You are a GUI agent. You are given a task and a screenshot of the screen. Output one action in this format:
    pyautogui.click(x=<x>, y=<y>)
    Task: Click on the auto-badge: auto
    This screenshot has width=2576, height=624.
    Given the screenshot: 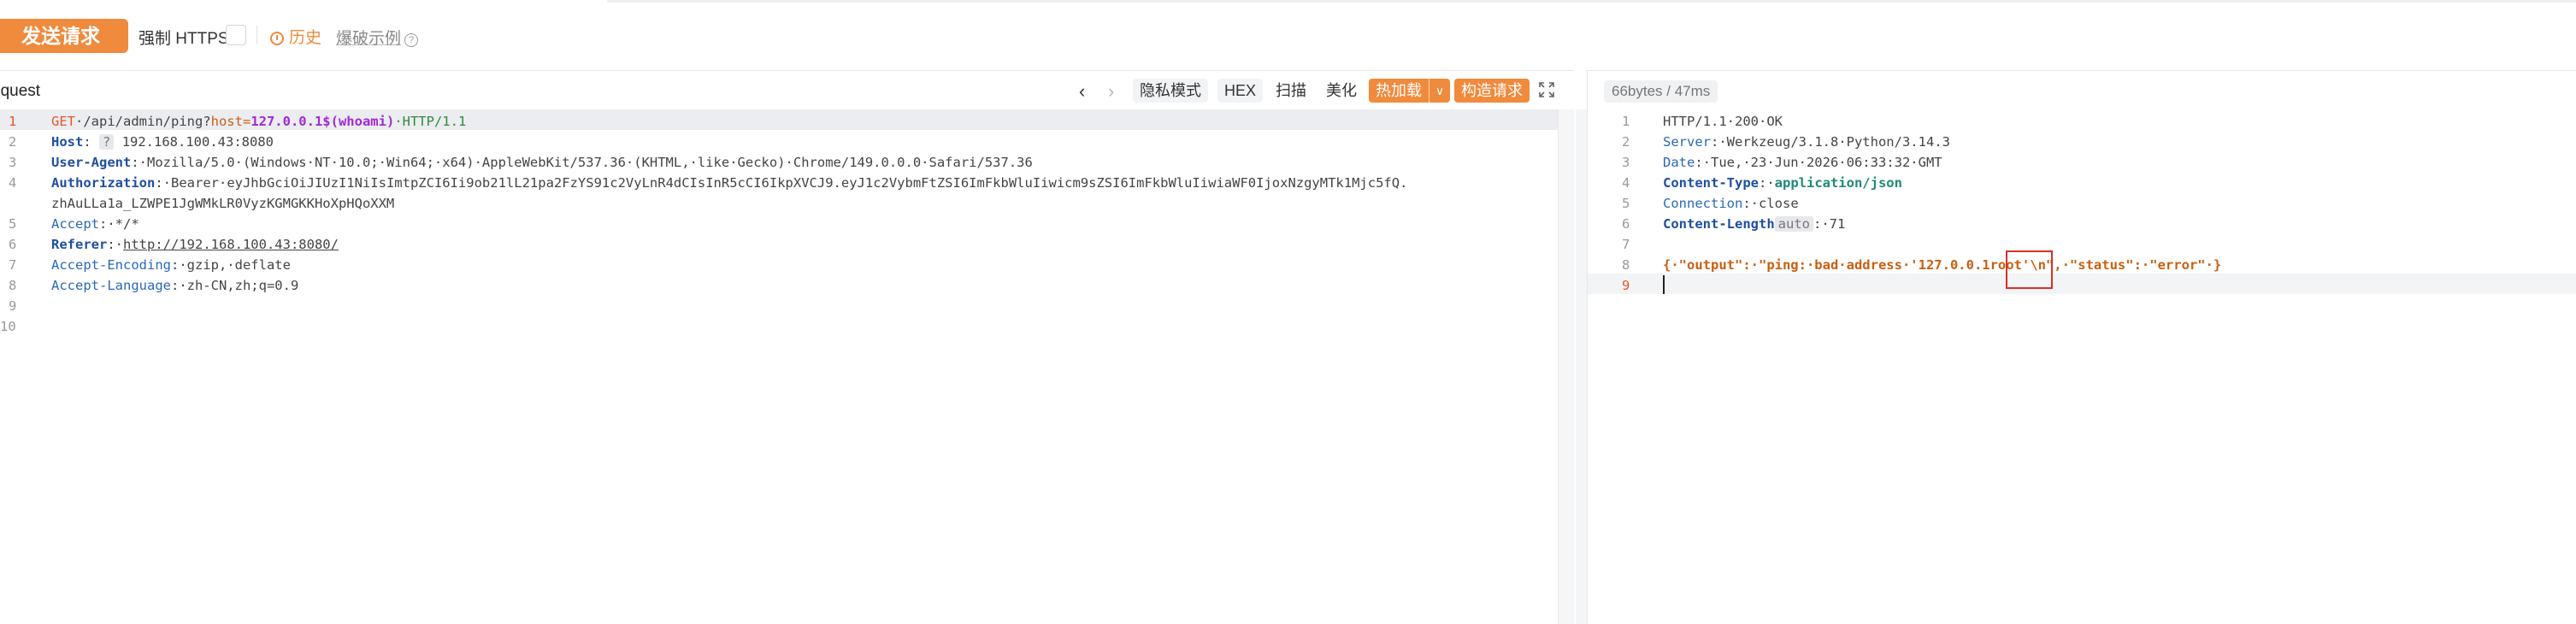 What is the action you would take?
    pyautogui.click(x=1793, y=224)
    